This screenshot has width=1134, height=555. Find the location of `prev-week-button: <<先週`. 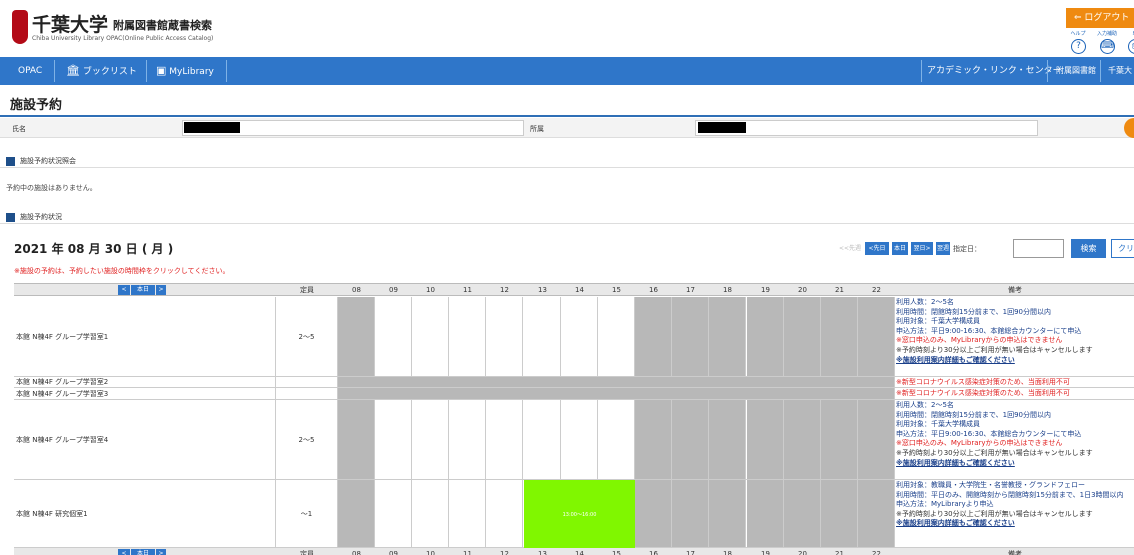

prev-week-button: <<先週 is located at coordinates (850, 248).